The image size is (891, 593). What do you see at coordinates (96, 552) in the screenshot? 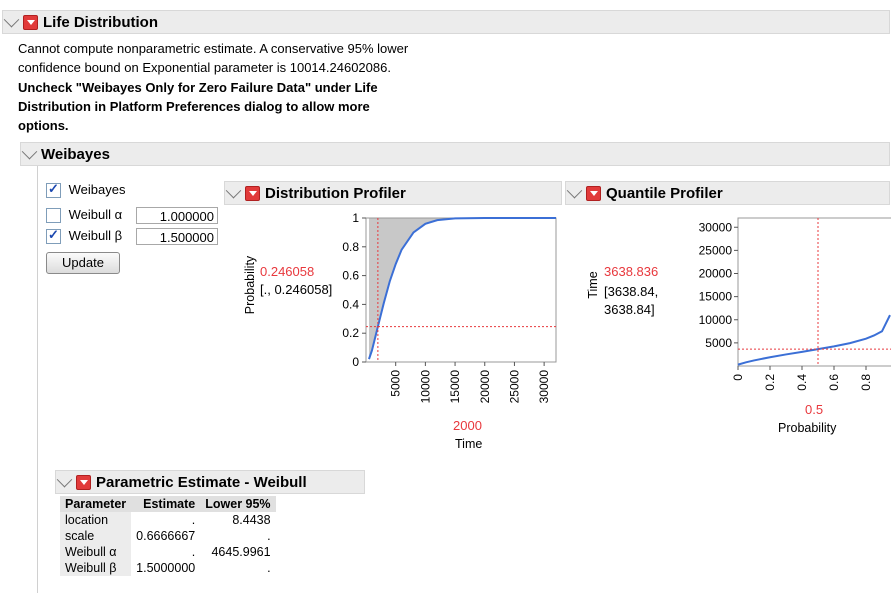
I see `table-cell: Weibull α` at bounding box center [96, 552].